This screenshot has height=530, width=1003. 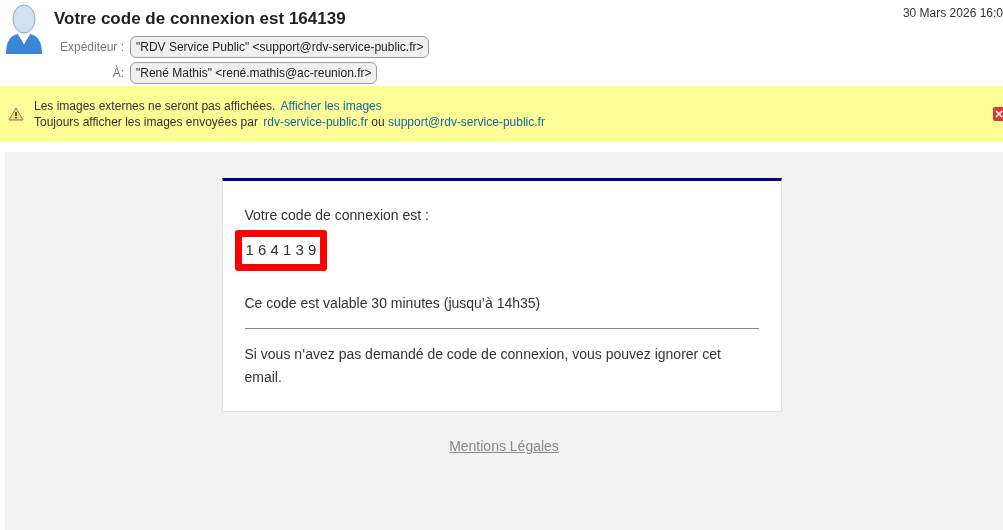 What do you see at coordinates (16, 114) in the screenshot?
I see `warning-icon` at bounding box center [16, 114].